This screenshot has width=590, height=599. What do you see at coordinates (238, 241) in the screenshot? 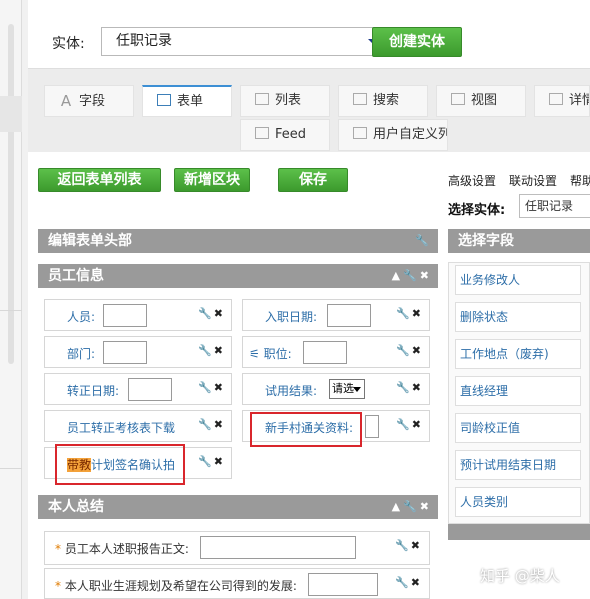
I see `section-form-header: 编辑表单头部 🔧` at bounding box center [238, 241].